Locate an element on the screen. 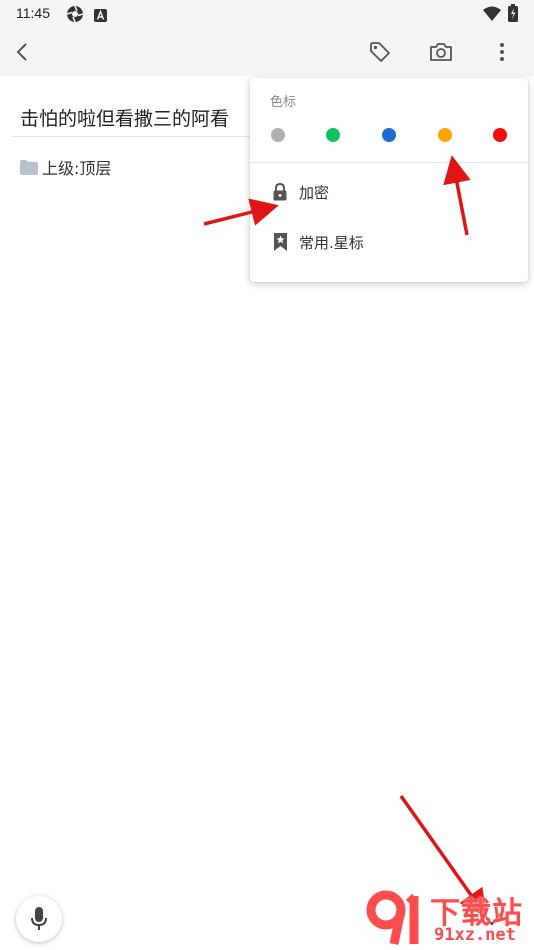  watermark-logo is located at coordinates (392, 917).